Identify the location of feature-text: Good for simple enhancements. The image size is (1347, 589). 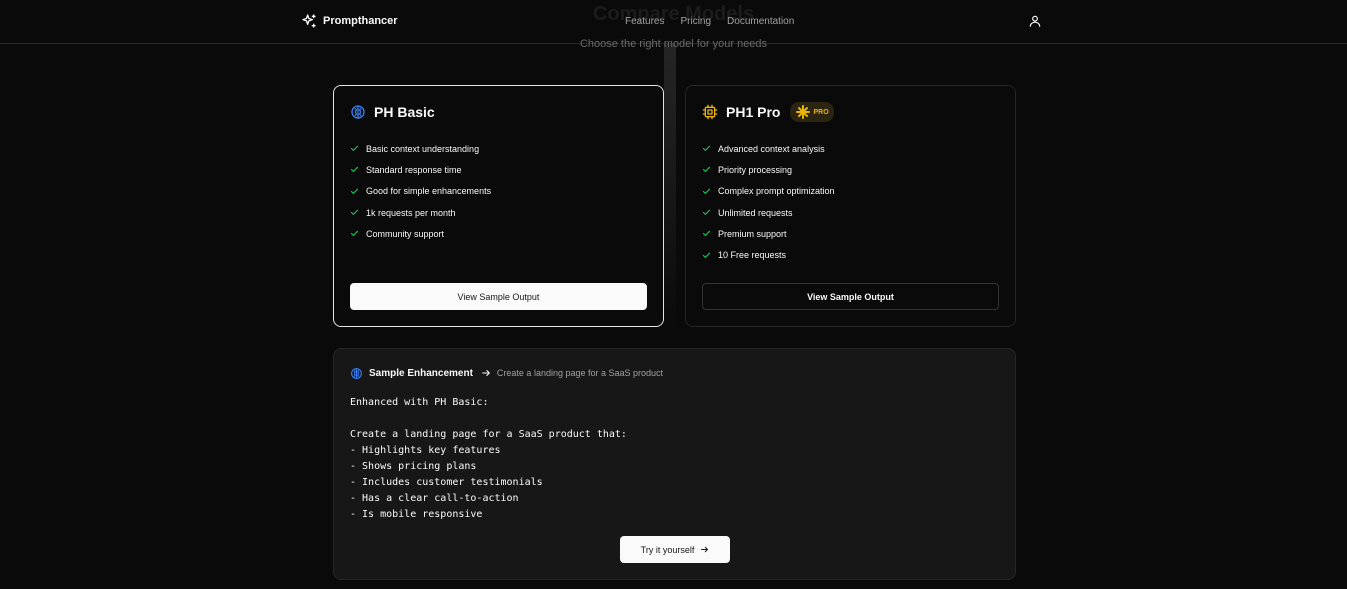
(429, 191).